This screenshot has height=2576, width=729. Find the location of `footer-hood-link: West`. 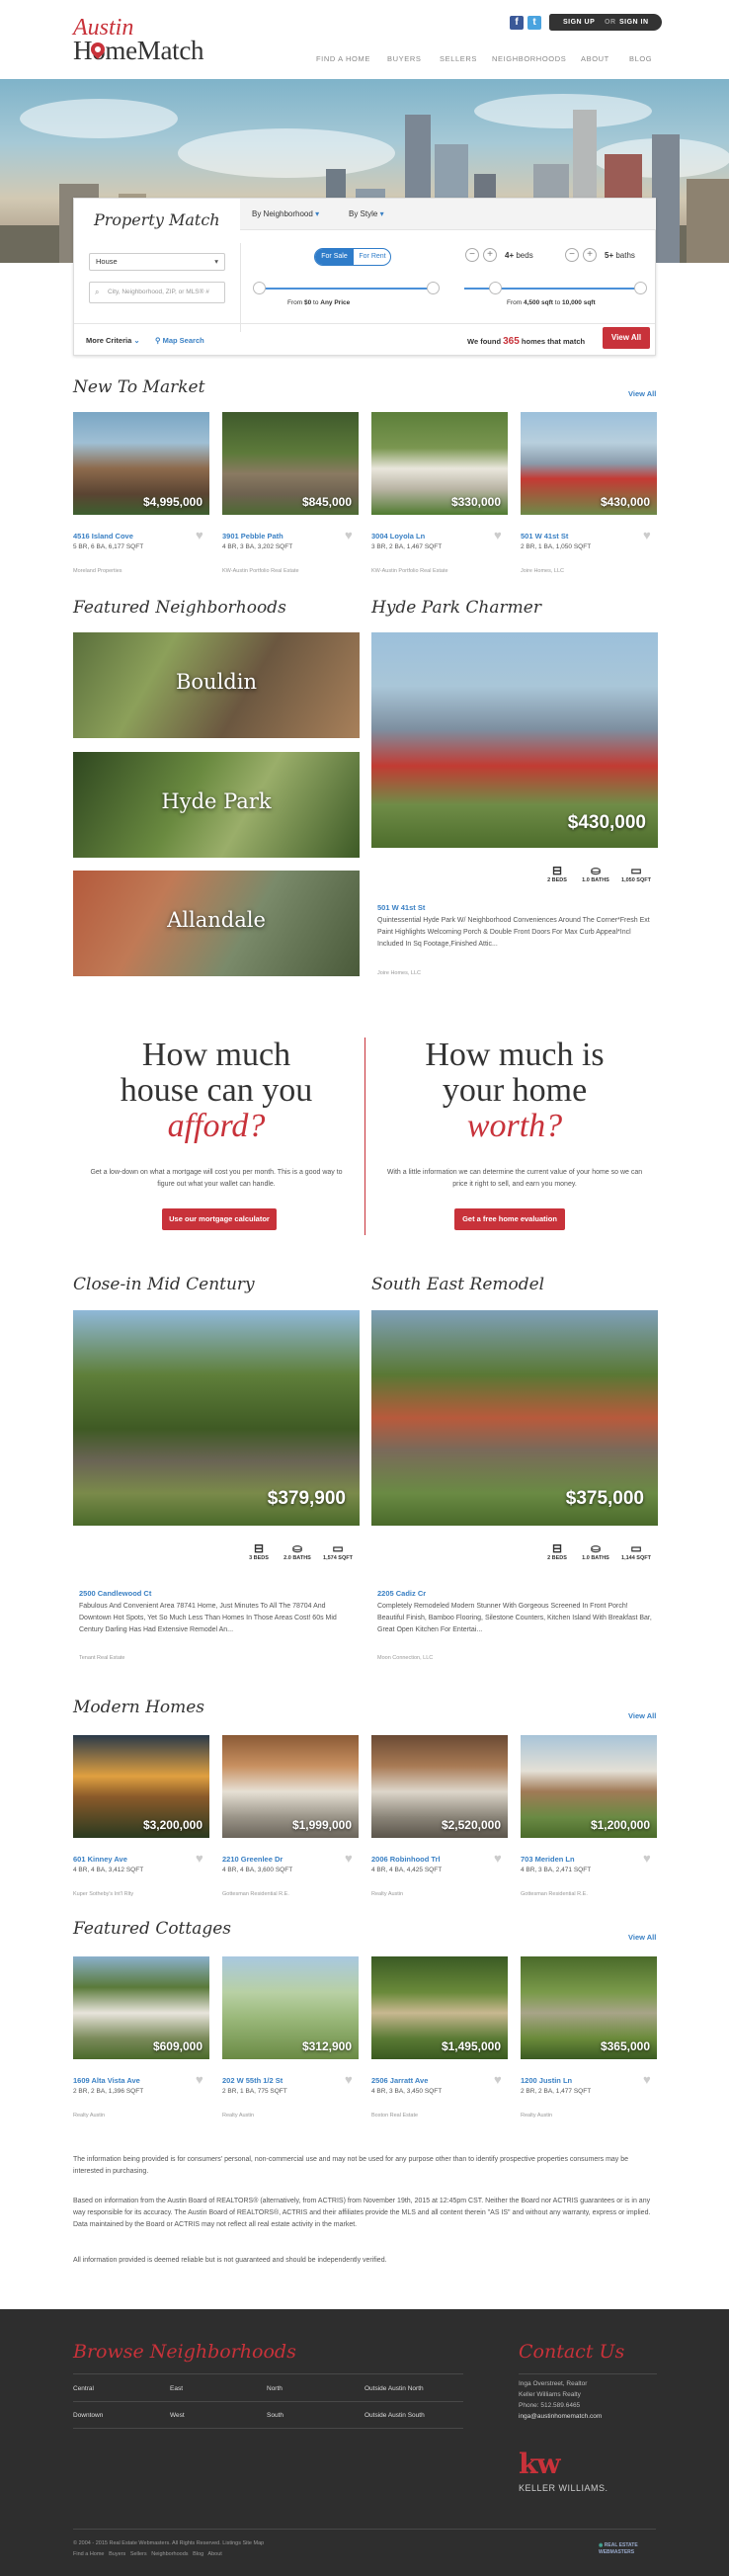

footer-hood-link: West is located at coordinates (177, 2415).